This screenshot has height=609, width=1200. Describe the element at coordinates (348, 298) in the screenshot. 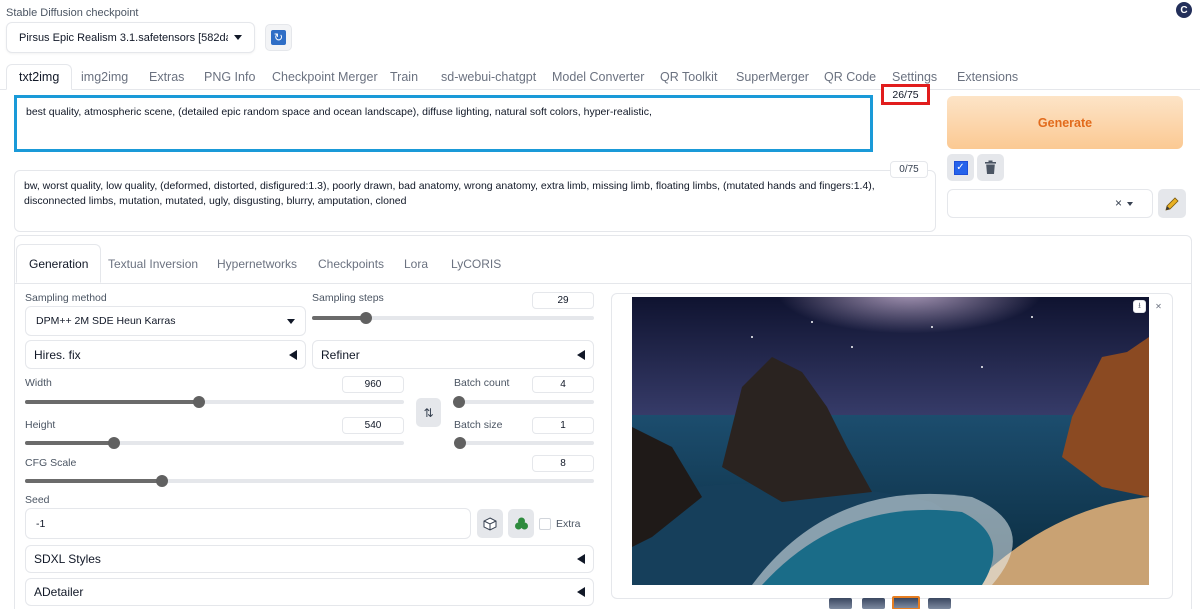

I see `sampling-steps-label: Sampling steps` at that location.